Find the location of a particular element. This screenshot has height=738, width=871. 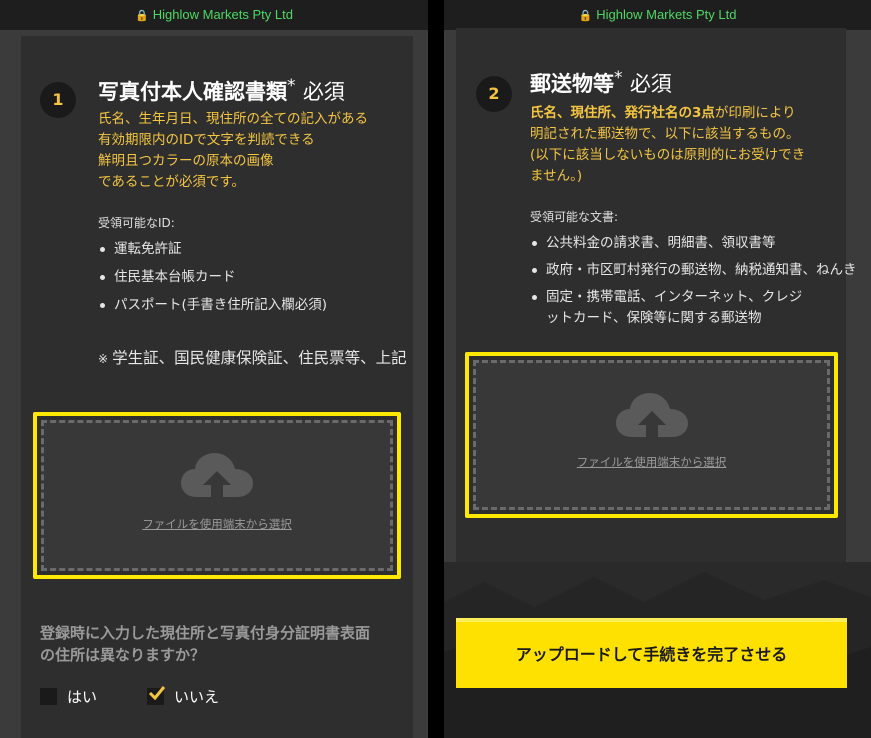

requirement-line: (以下に該当しないものは原則的にお受けでき is located at coordinates (668, 155).